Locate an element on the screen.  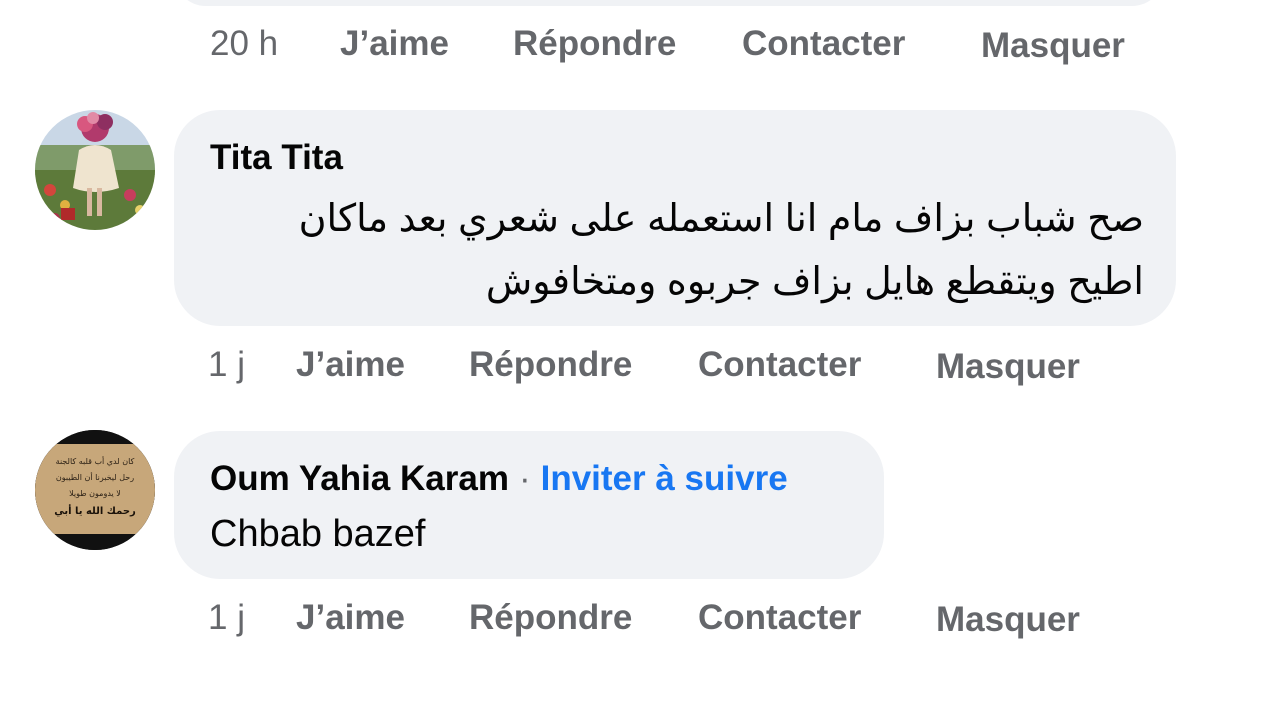
comment-text-line-2: اطيح ويتقطع هايل بزاف جربوه ومتخافوش is located at coordinates (814, 282).